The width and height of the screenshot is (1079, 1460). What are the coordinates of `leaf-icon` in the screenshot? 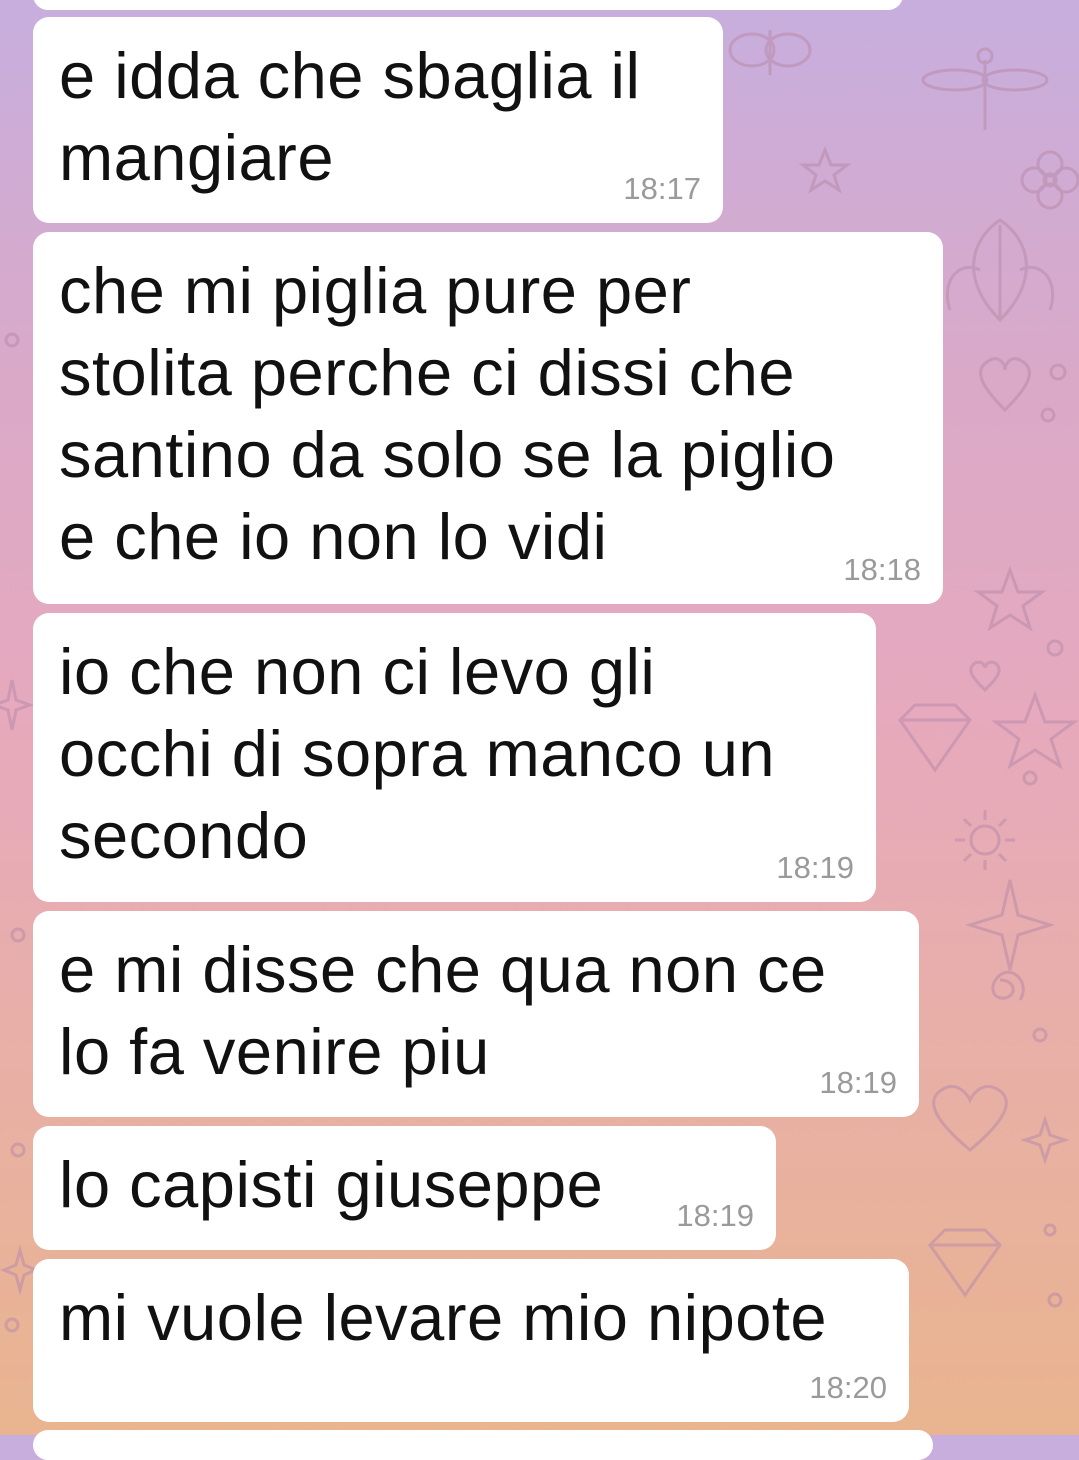 It's located at (1000, 270).